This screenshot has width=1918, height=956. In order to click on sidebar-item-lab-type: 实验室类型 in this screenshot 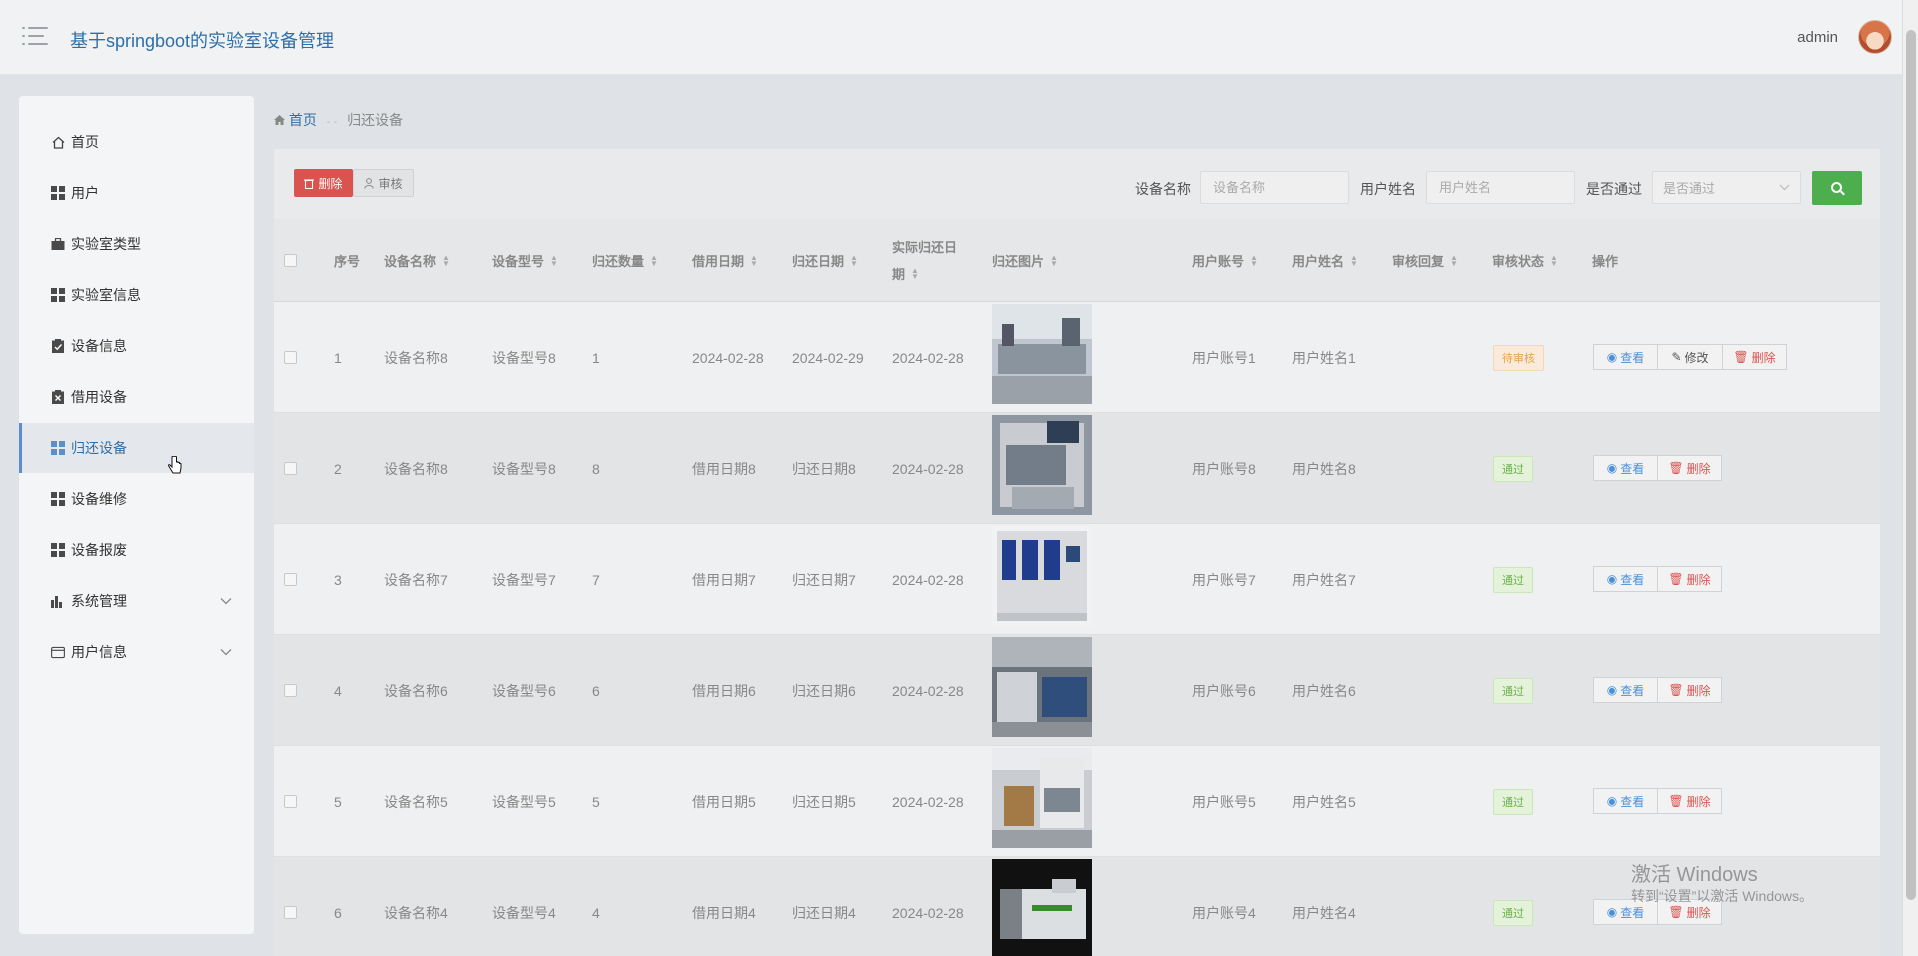, I will do `click(136, 244)`.